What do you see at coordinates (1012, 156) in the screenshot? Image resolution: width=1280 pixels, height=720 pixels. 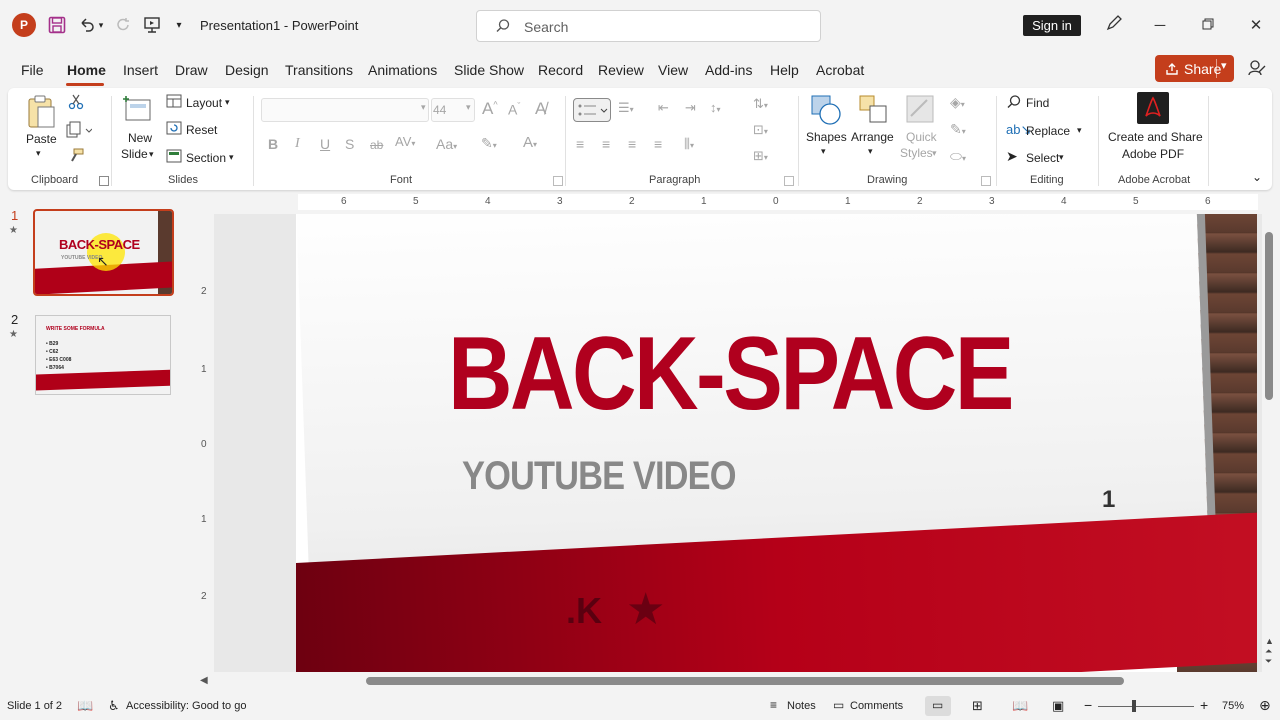 I see `select-cursor-icon: ➤` at bounding box center [1012, 156].